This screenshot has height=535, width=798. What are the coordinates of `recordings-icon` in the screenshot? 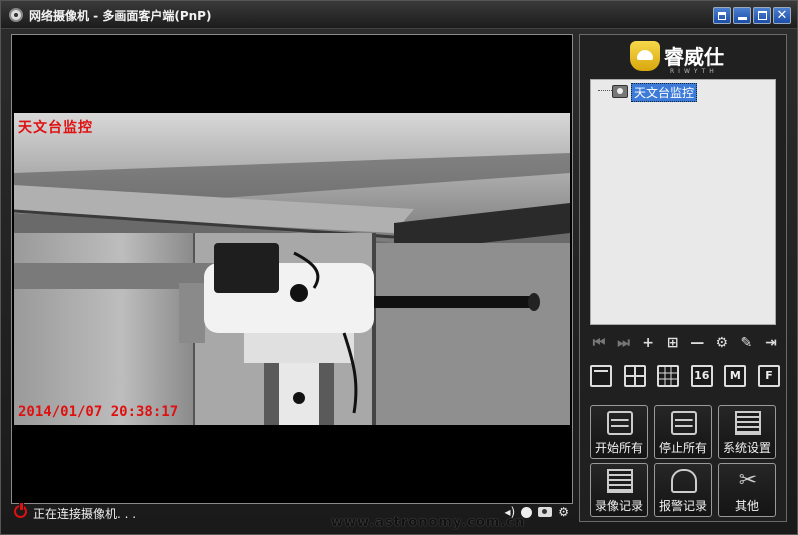 It's located at (620, 481).